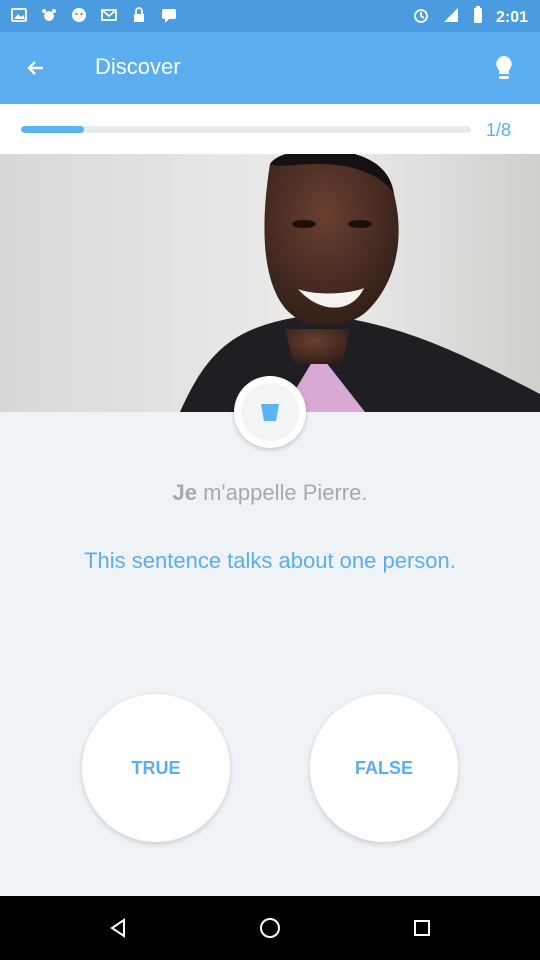 The width and height of the screenshot is (540, 960). I want to click on recents-nav-icon, so click(422, 928).